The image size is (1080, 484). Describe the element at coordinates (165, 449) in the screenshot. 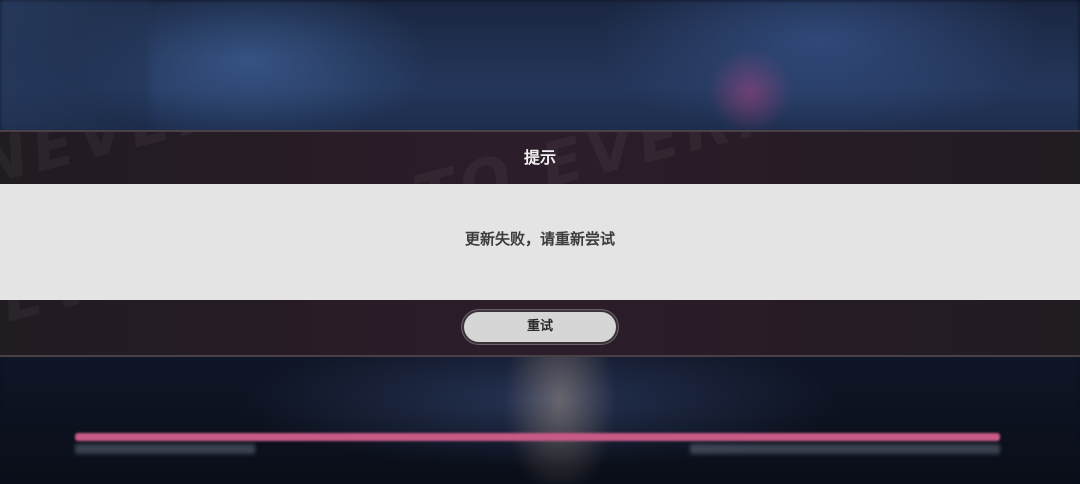

I see `blurred-status-text-left` at that location.